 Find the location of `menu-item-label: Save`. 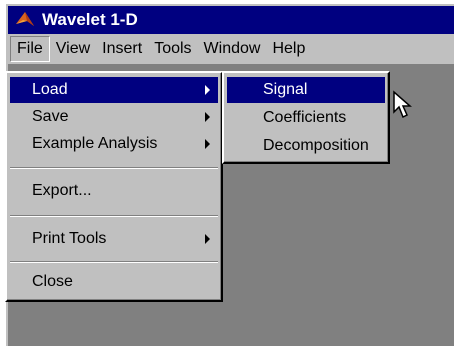

menu-item-label: Save is located at coordinates (50, 116).